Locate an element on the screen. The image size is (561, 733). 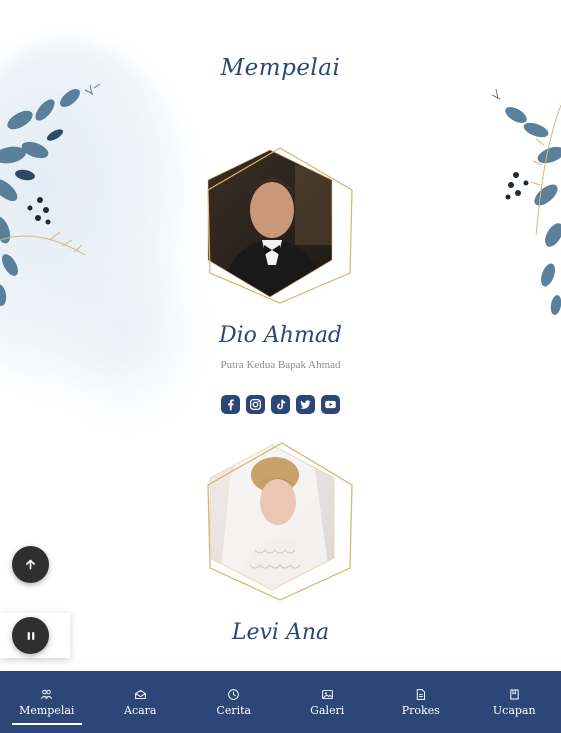
groom-portrait is located at coordinates (280, 227).